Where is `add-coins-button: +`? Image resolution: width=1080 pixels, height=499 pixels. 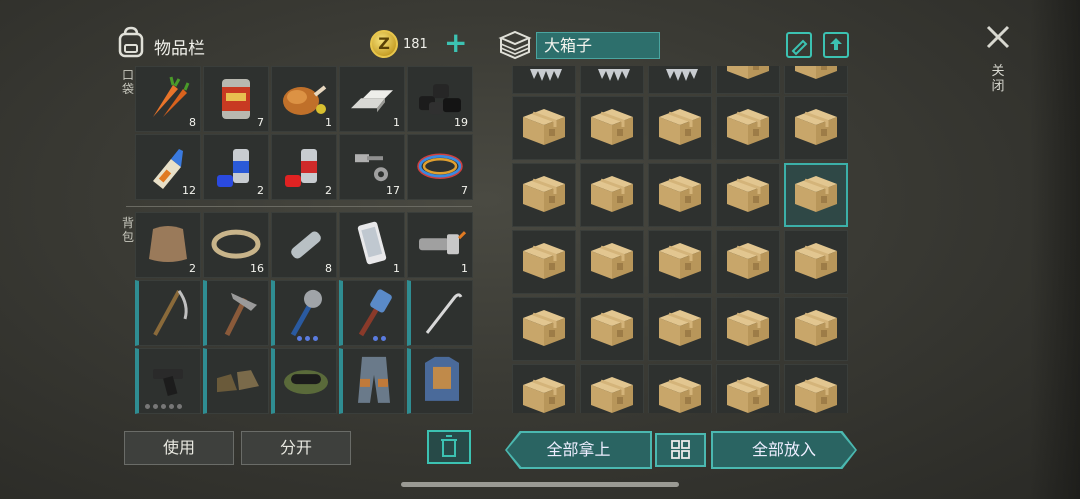 add-coins-button: + is located at coordinates (455, 43).